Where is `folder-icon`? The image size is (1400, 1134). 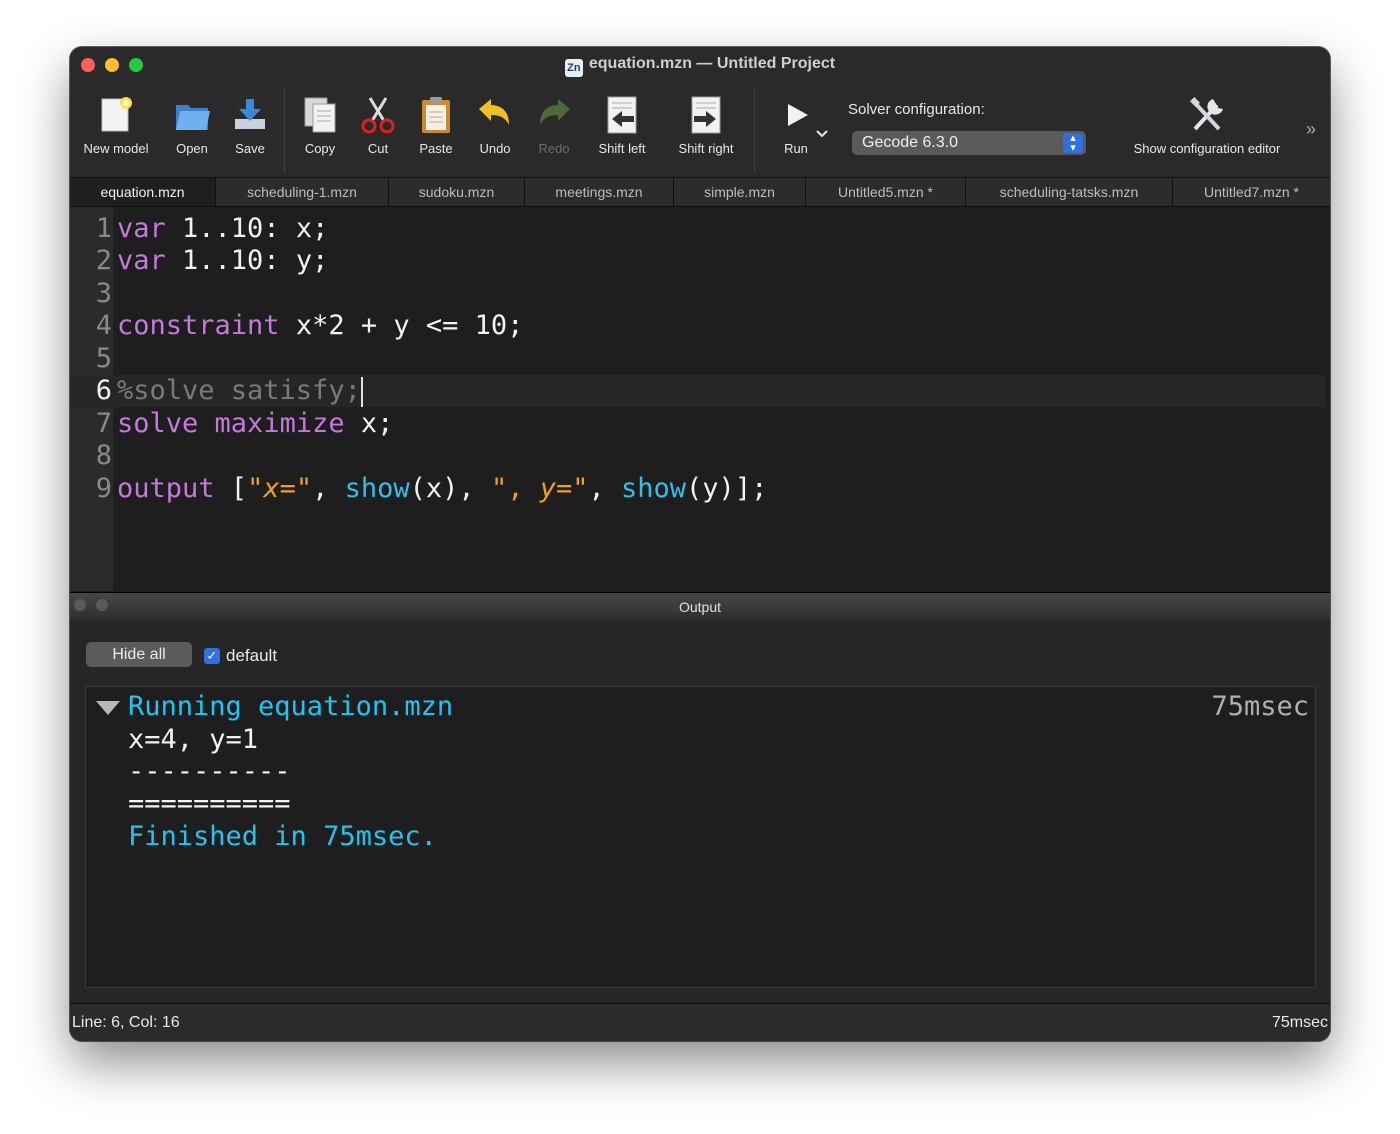
folder-icon is located at coordinates (193, 117).